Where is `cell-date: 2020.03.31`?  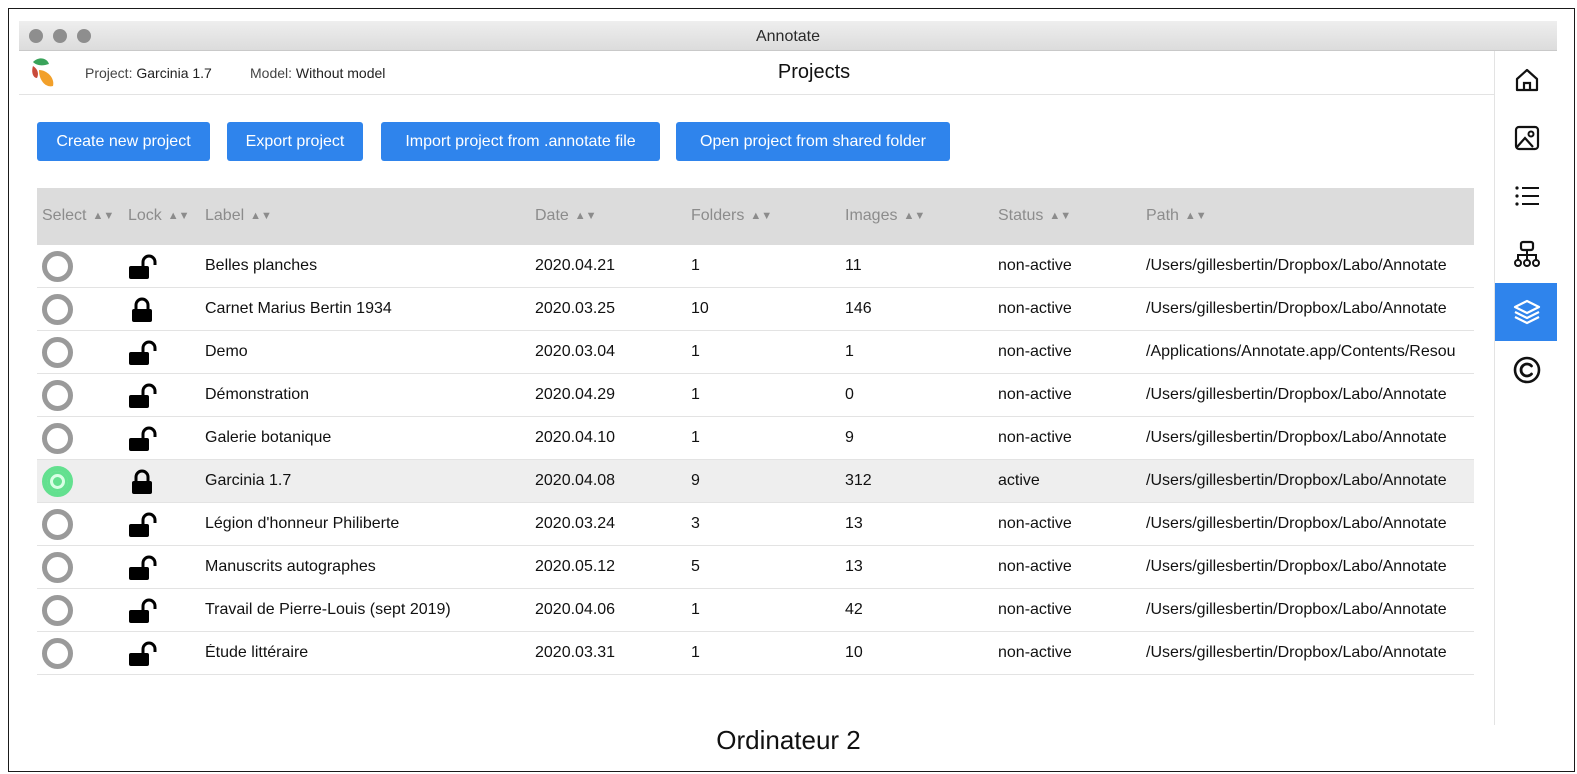 cell-date: 2020.03.31 is located at coordinates (575, 652).